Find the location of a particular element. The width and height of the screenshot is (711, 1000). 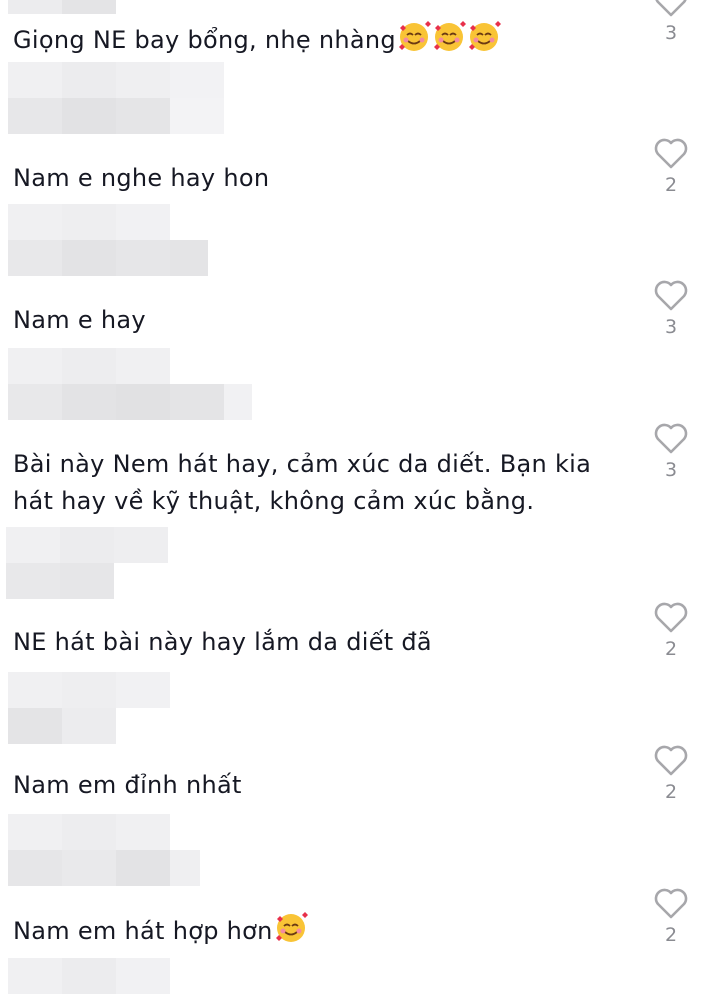

comment-text-content: NE hát bài này hay lắm da diết đã is located at coordinates (222, 642).